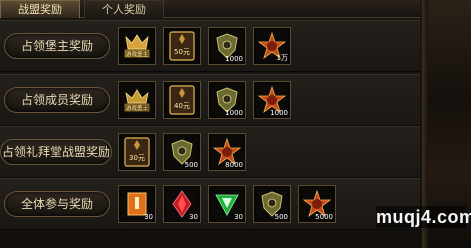 This screenshot has height=248, width=471. I want to click on item-text: 50元, so click(182, 52).